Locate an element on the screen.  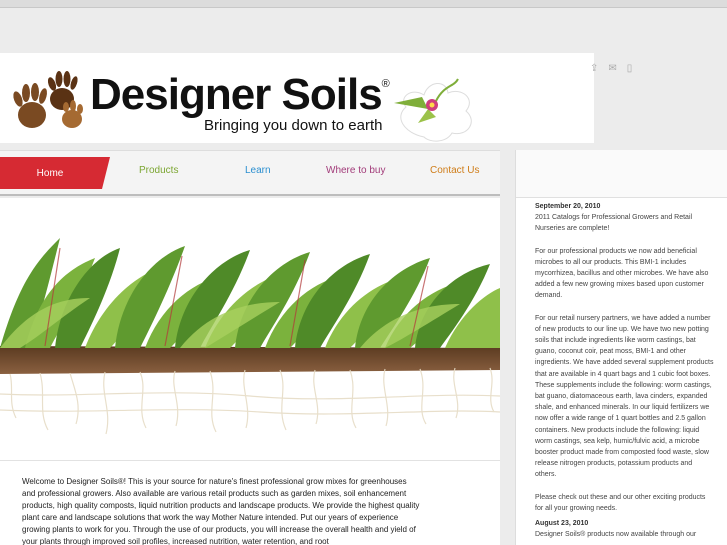
nav-home: Home is located at coordinates (50, 173).